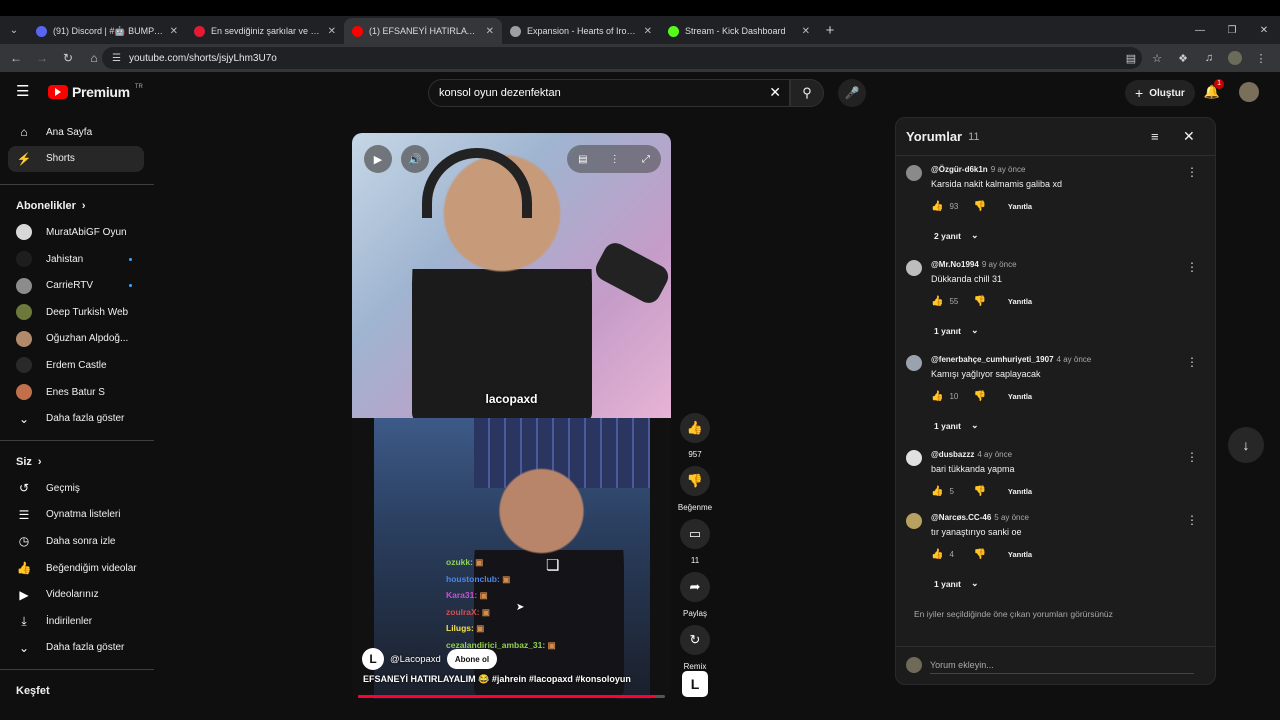 The height and width of the screenshot is (720, 1280). What do you see at coordinates (77, 541) in the screenshot?
I see `sidebar-item-watch-later: ◷ Daha sonra izle` at bounding box center [77, 541].